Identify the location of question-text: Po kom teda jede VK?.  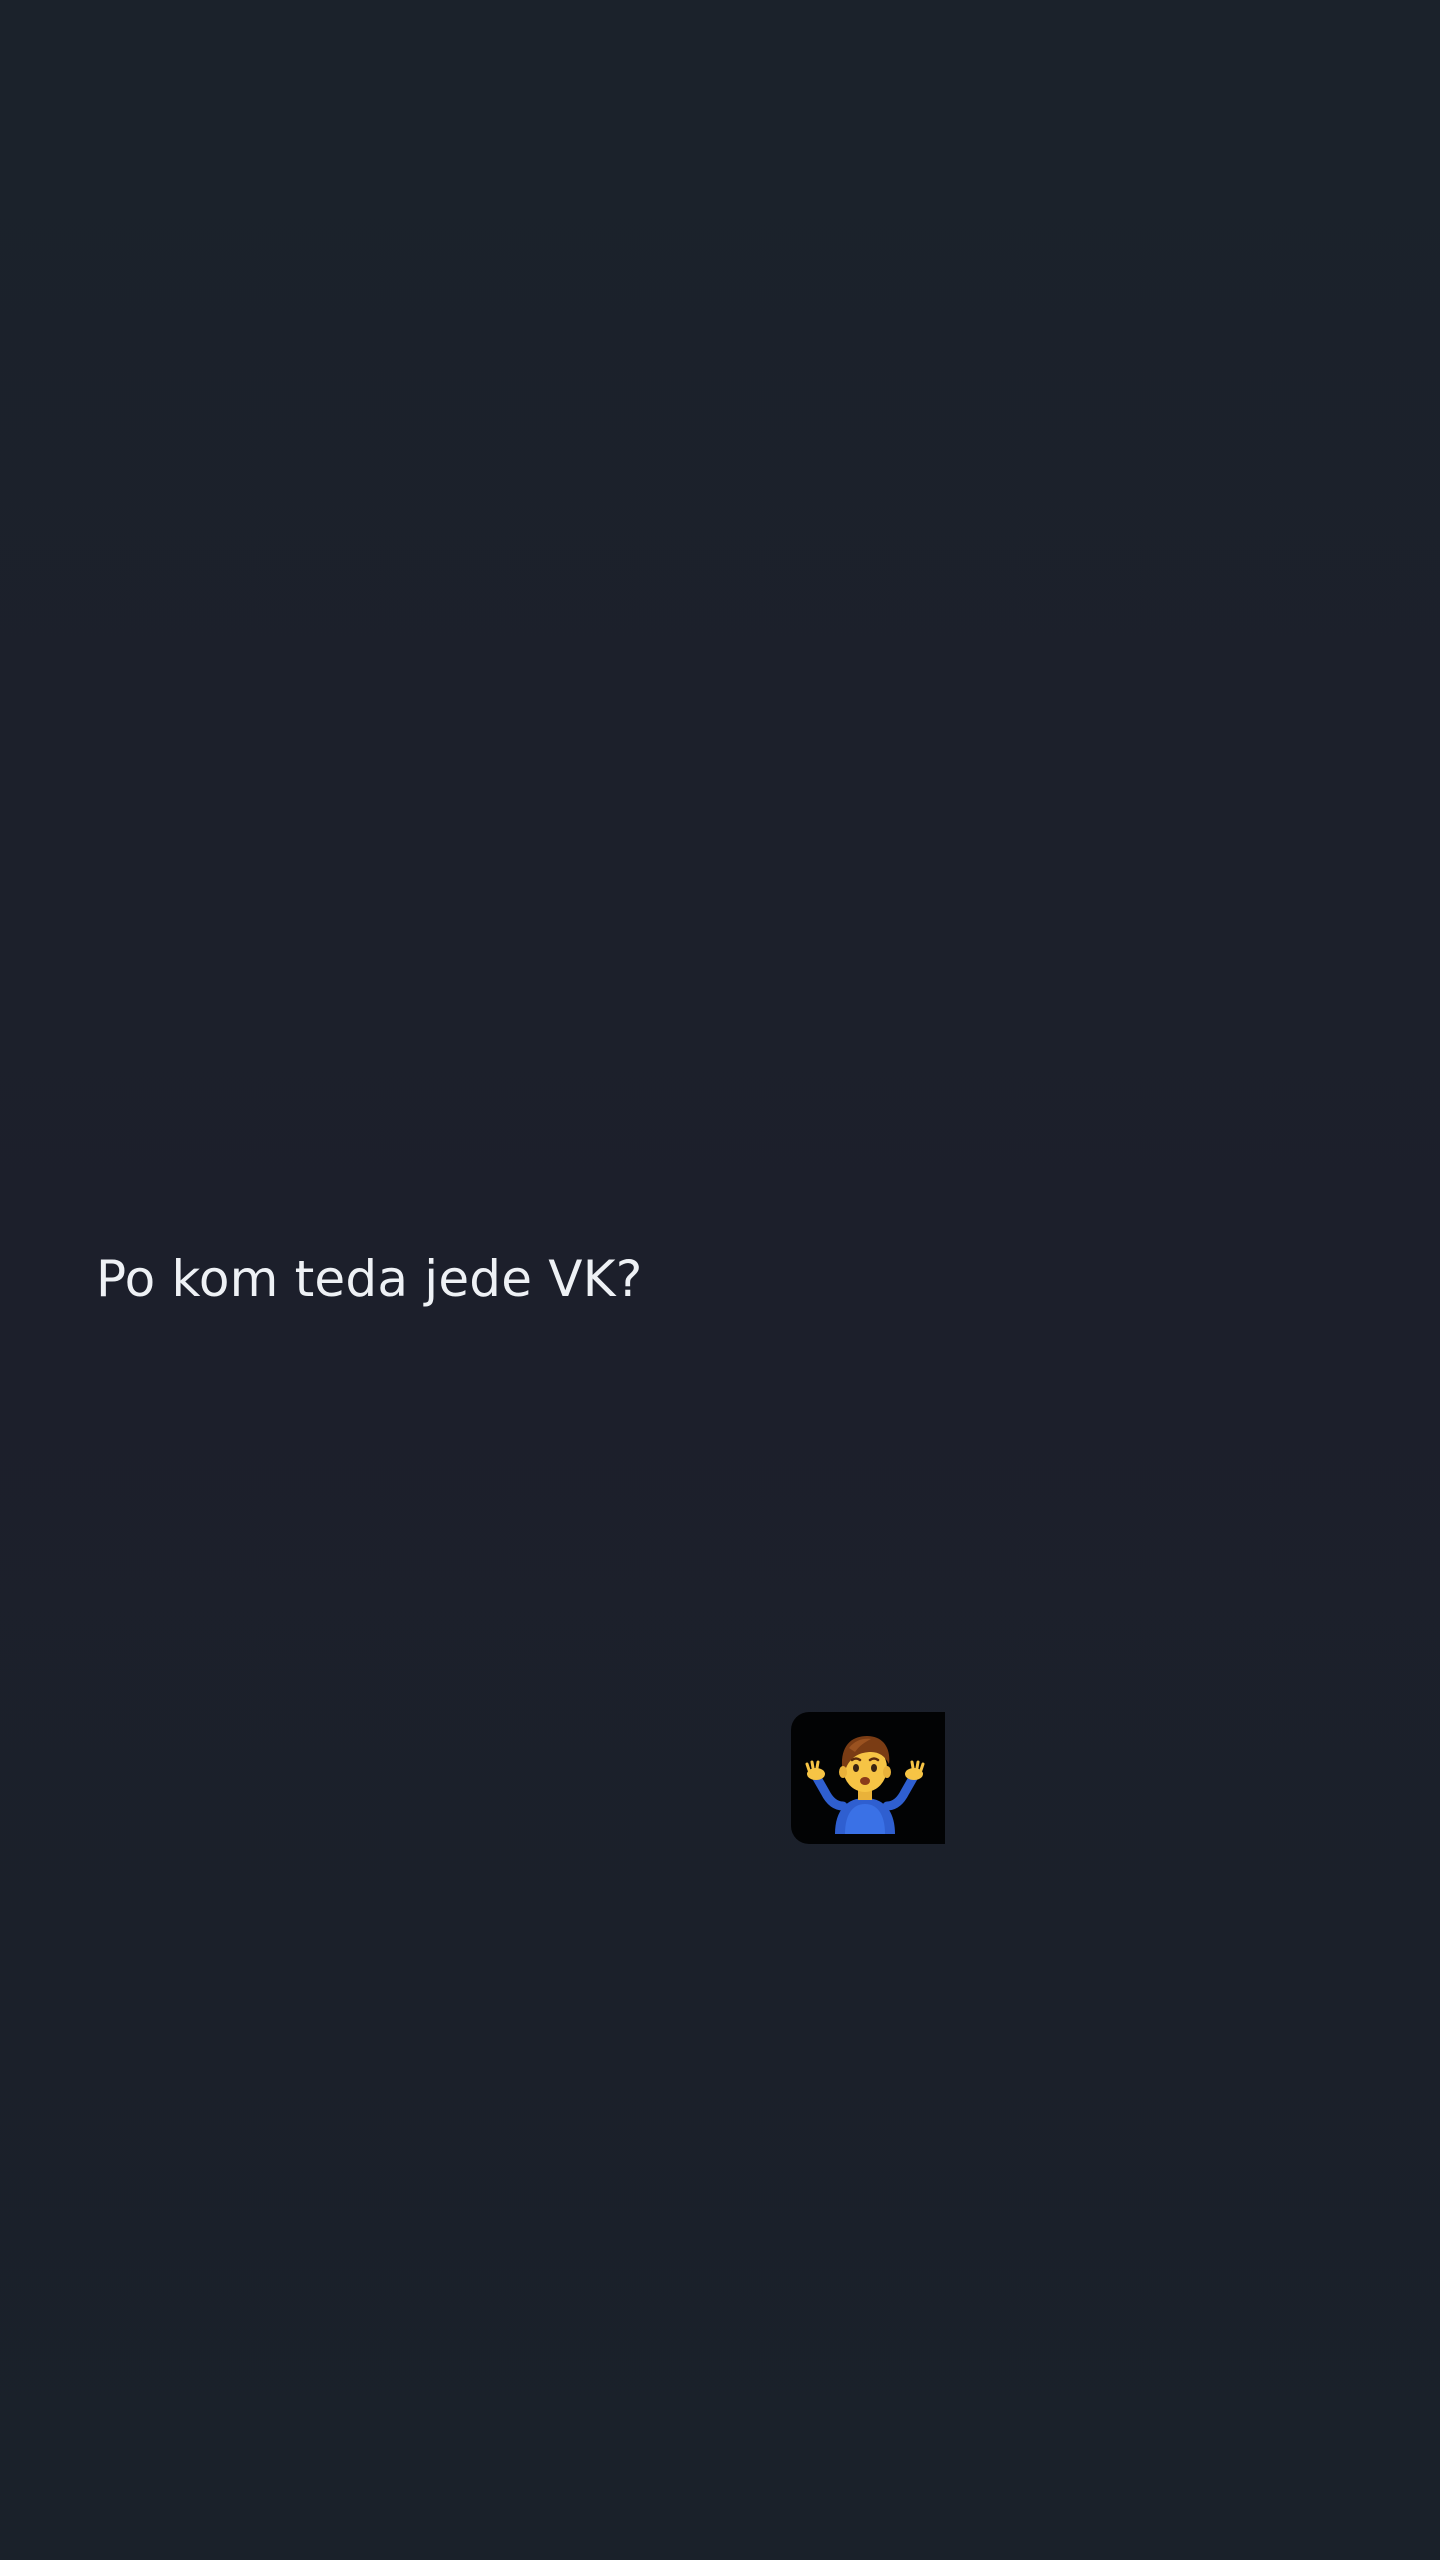
(369, 1279).